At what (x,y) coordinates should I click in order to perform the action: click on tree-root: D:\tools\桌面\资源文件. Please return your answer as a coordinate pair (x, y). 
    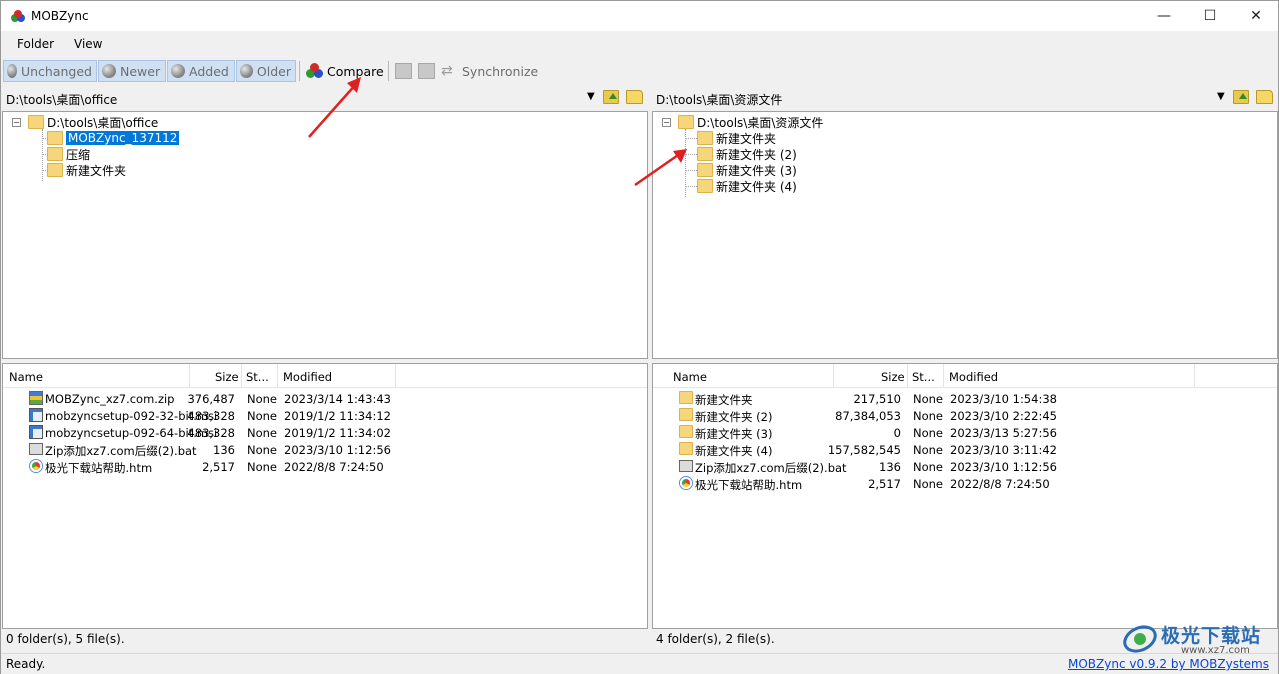
    Looking at the image, I should click on (750, 122).